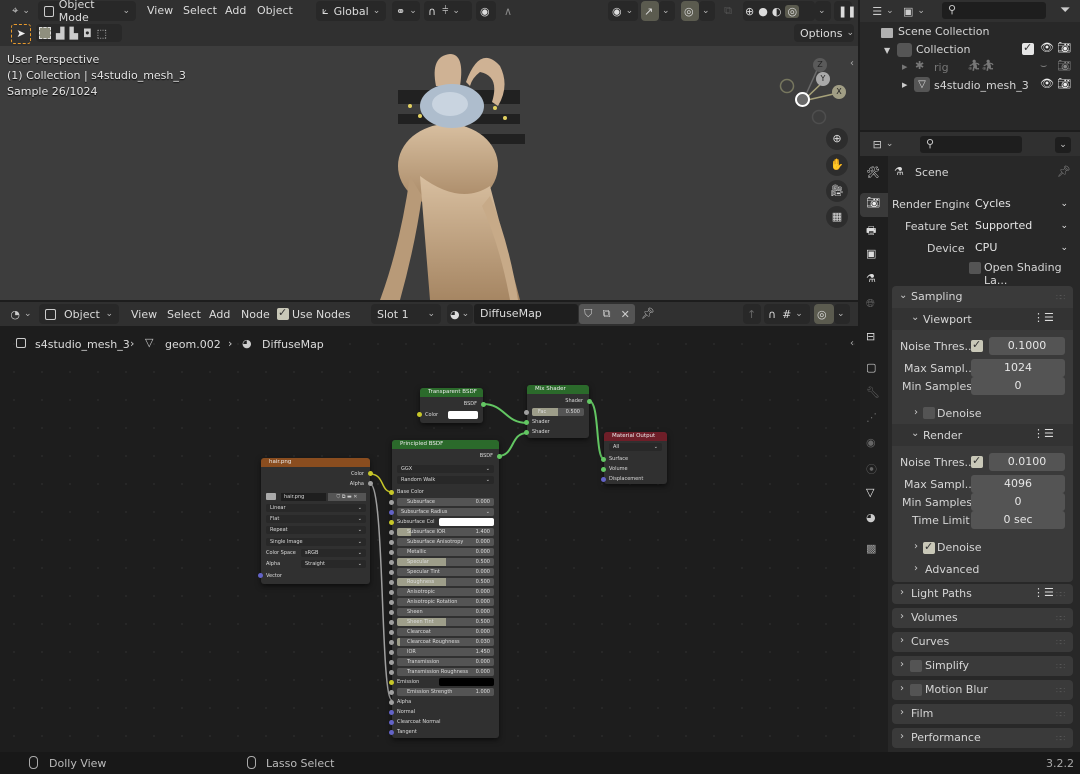 This screenshot has width=1080, height=774. I want to click on output-target-dropdown: All ⌄, so click(635, 447).